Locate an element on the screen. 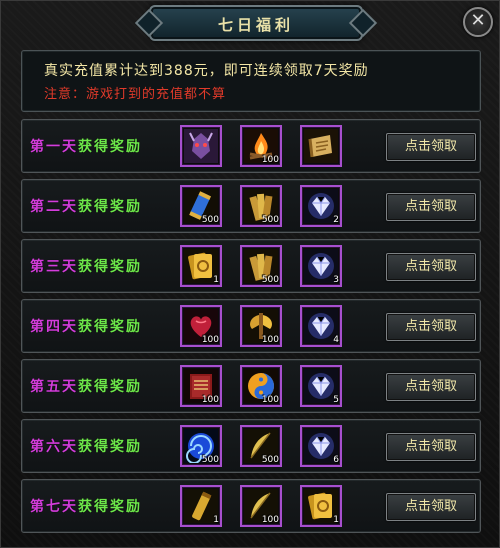 The width and height of the screenshot is (500, 548). reward-row: 第五天获得奖励 100 100 5 点击领取 is located at coordinates (251, 386).